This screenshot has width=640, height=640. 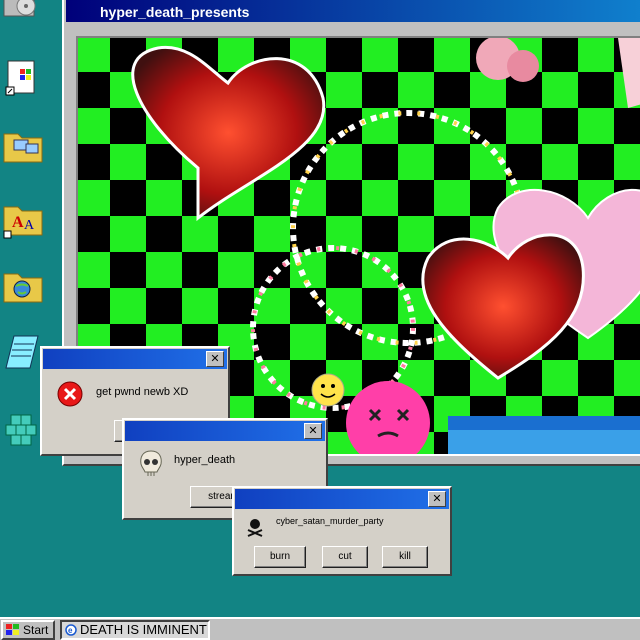 I want to click on windows-flag-icon, so click(x=12, y=629).